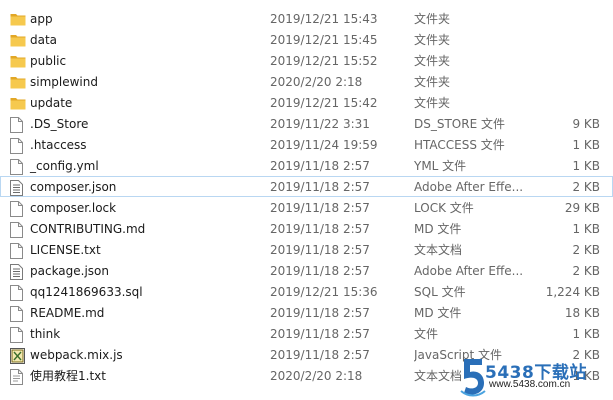  What do you see at coordinates (582, 313) in the screenshot?
I see `file-size: 18 KB` at bounding box center [582, 313].